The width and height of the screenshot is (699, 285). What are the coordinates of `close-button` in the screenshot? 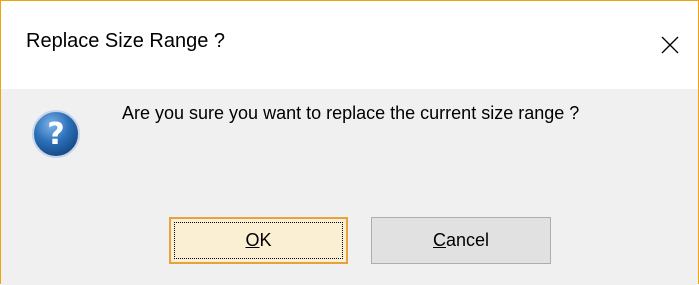 It's located at (670, 45).